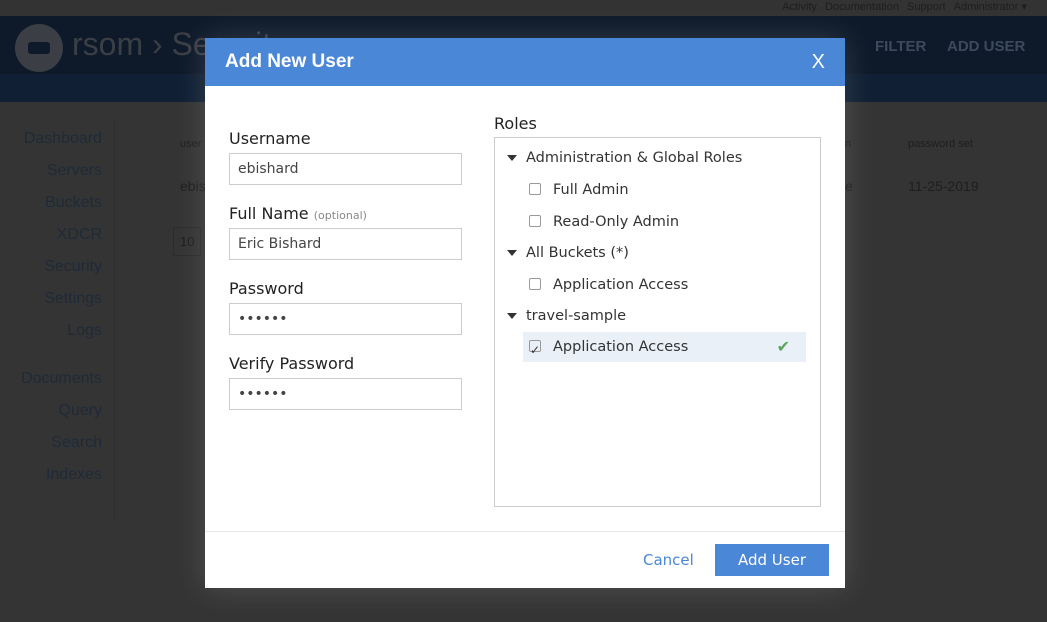 The width and height of the screenshot is (1047, 622). I want to click on fullname-label: Full Name (optional), so click(298, 213).